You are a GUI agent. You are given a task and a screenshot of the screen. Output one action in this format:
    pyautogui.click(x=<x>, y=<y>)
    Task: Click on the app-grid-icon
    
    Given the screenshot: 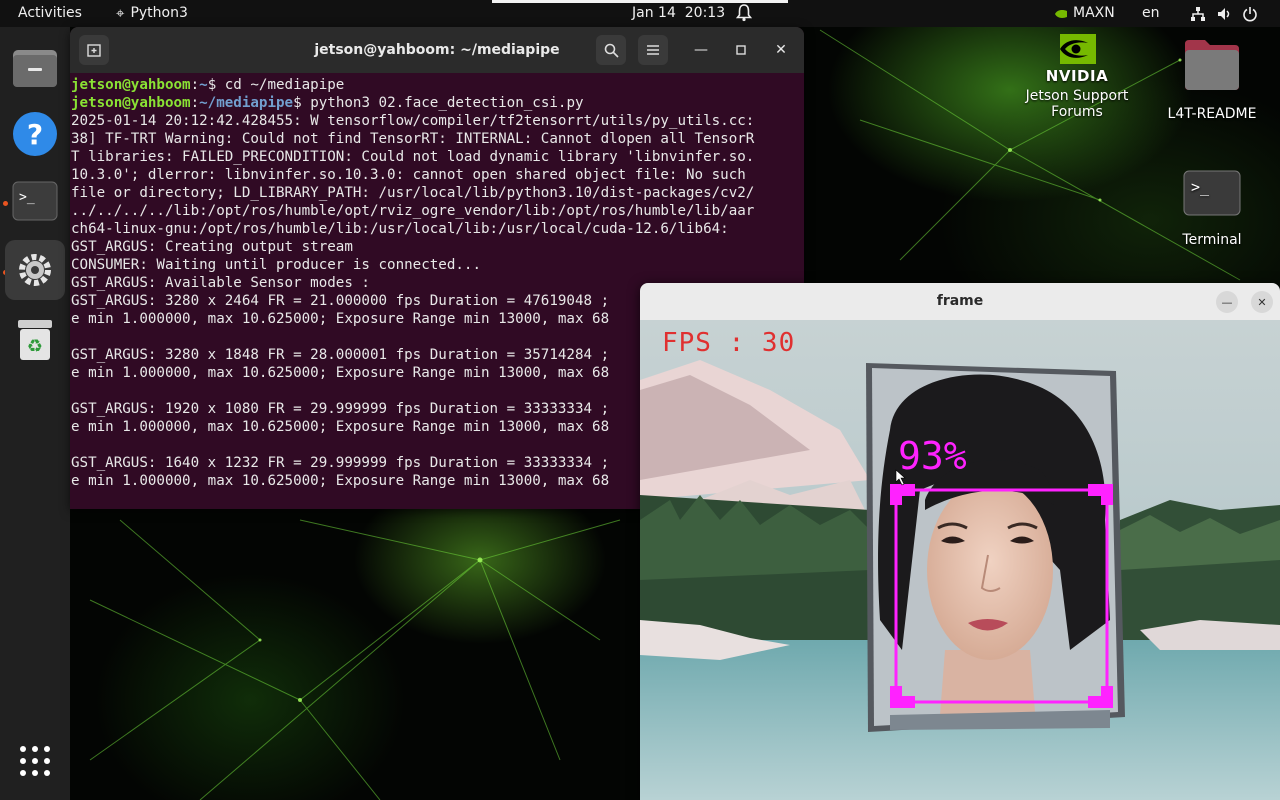 What is the action you would take?
    pyautogui.click(x=35, y=761)
    